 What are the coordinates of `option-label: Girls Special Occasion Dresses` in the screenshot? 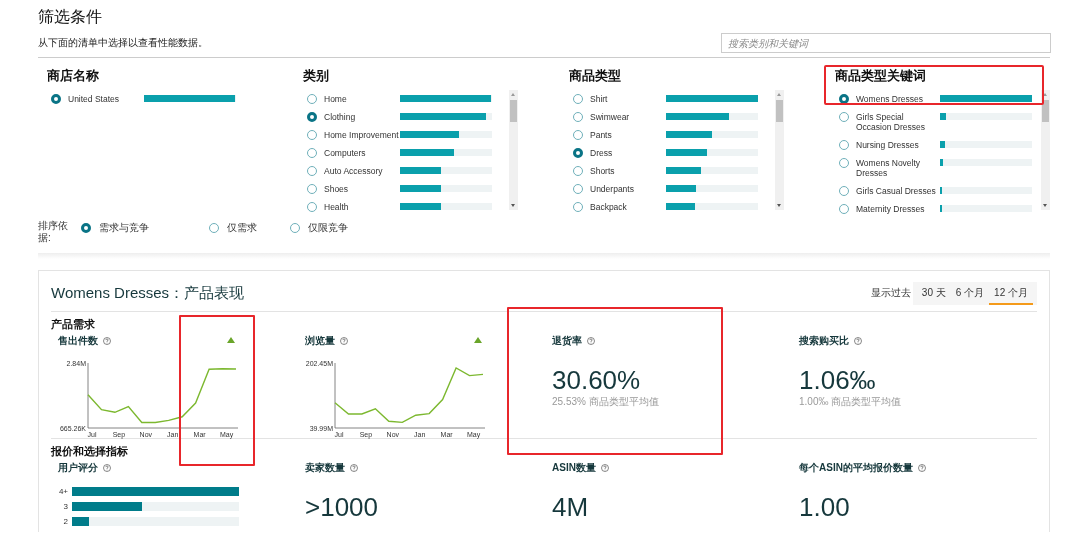 It's located at (898, 122).